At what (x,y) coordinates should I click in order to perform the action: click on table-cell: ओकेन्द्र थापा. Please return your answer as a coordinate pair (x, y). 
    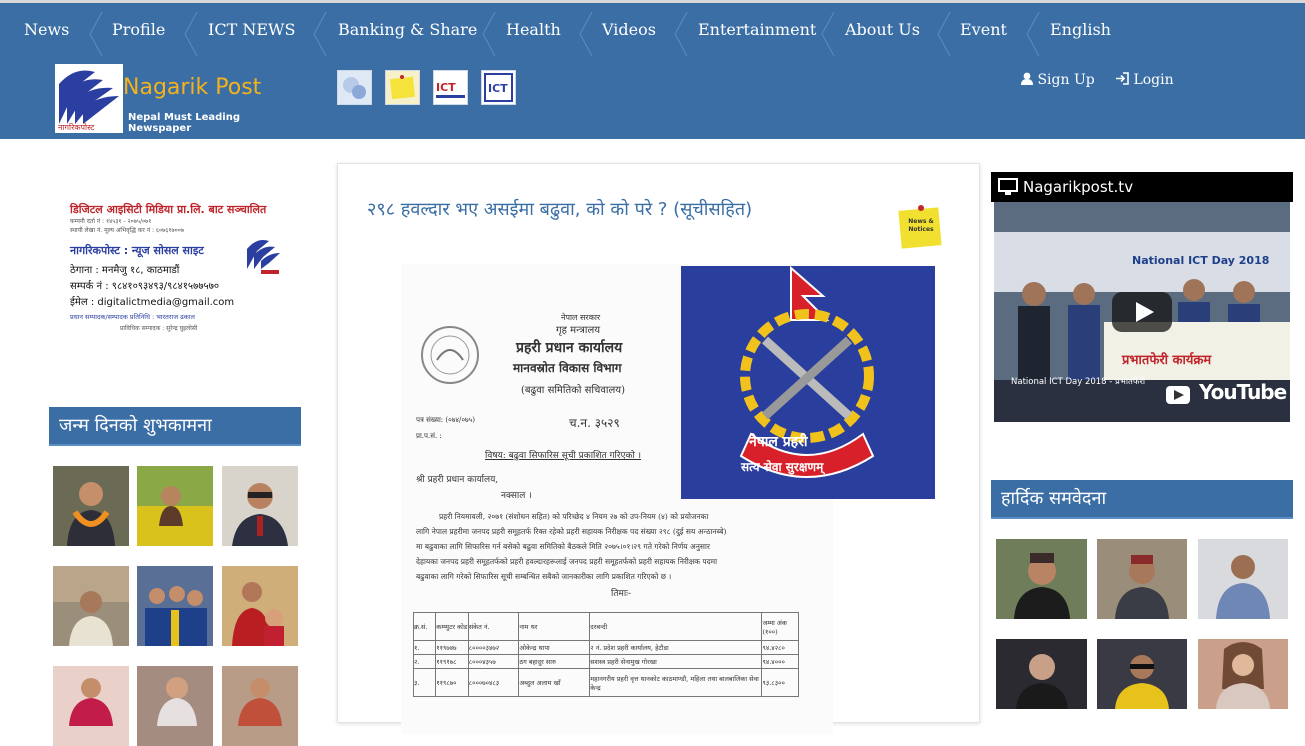
    Looking at the image, I should click on (554, 647).